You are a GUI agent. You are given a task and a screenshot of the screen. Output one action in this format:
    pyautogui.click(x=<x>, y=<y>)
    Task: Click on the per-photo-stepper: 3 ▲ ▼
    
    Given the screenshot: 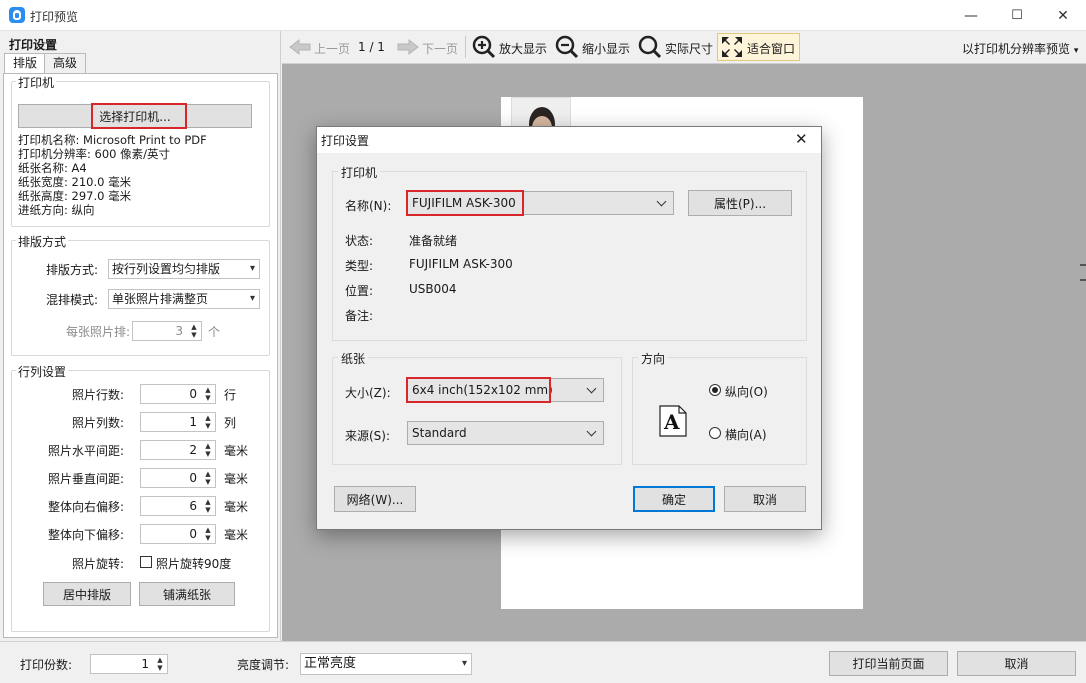 What is the action you would take?
    pyautogui.click(x=167, y=331)
    